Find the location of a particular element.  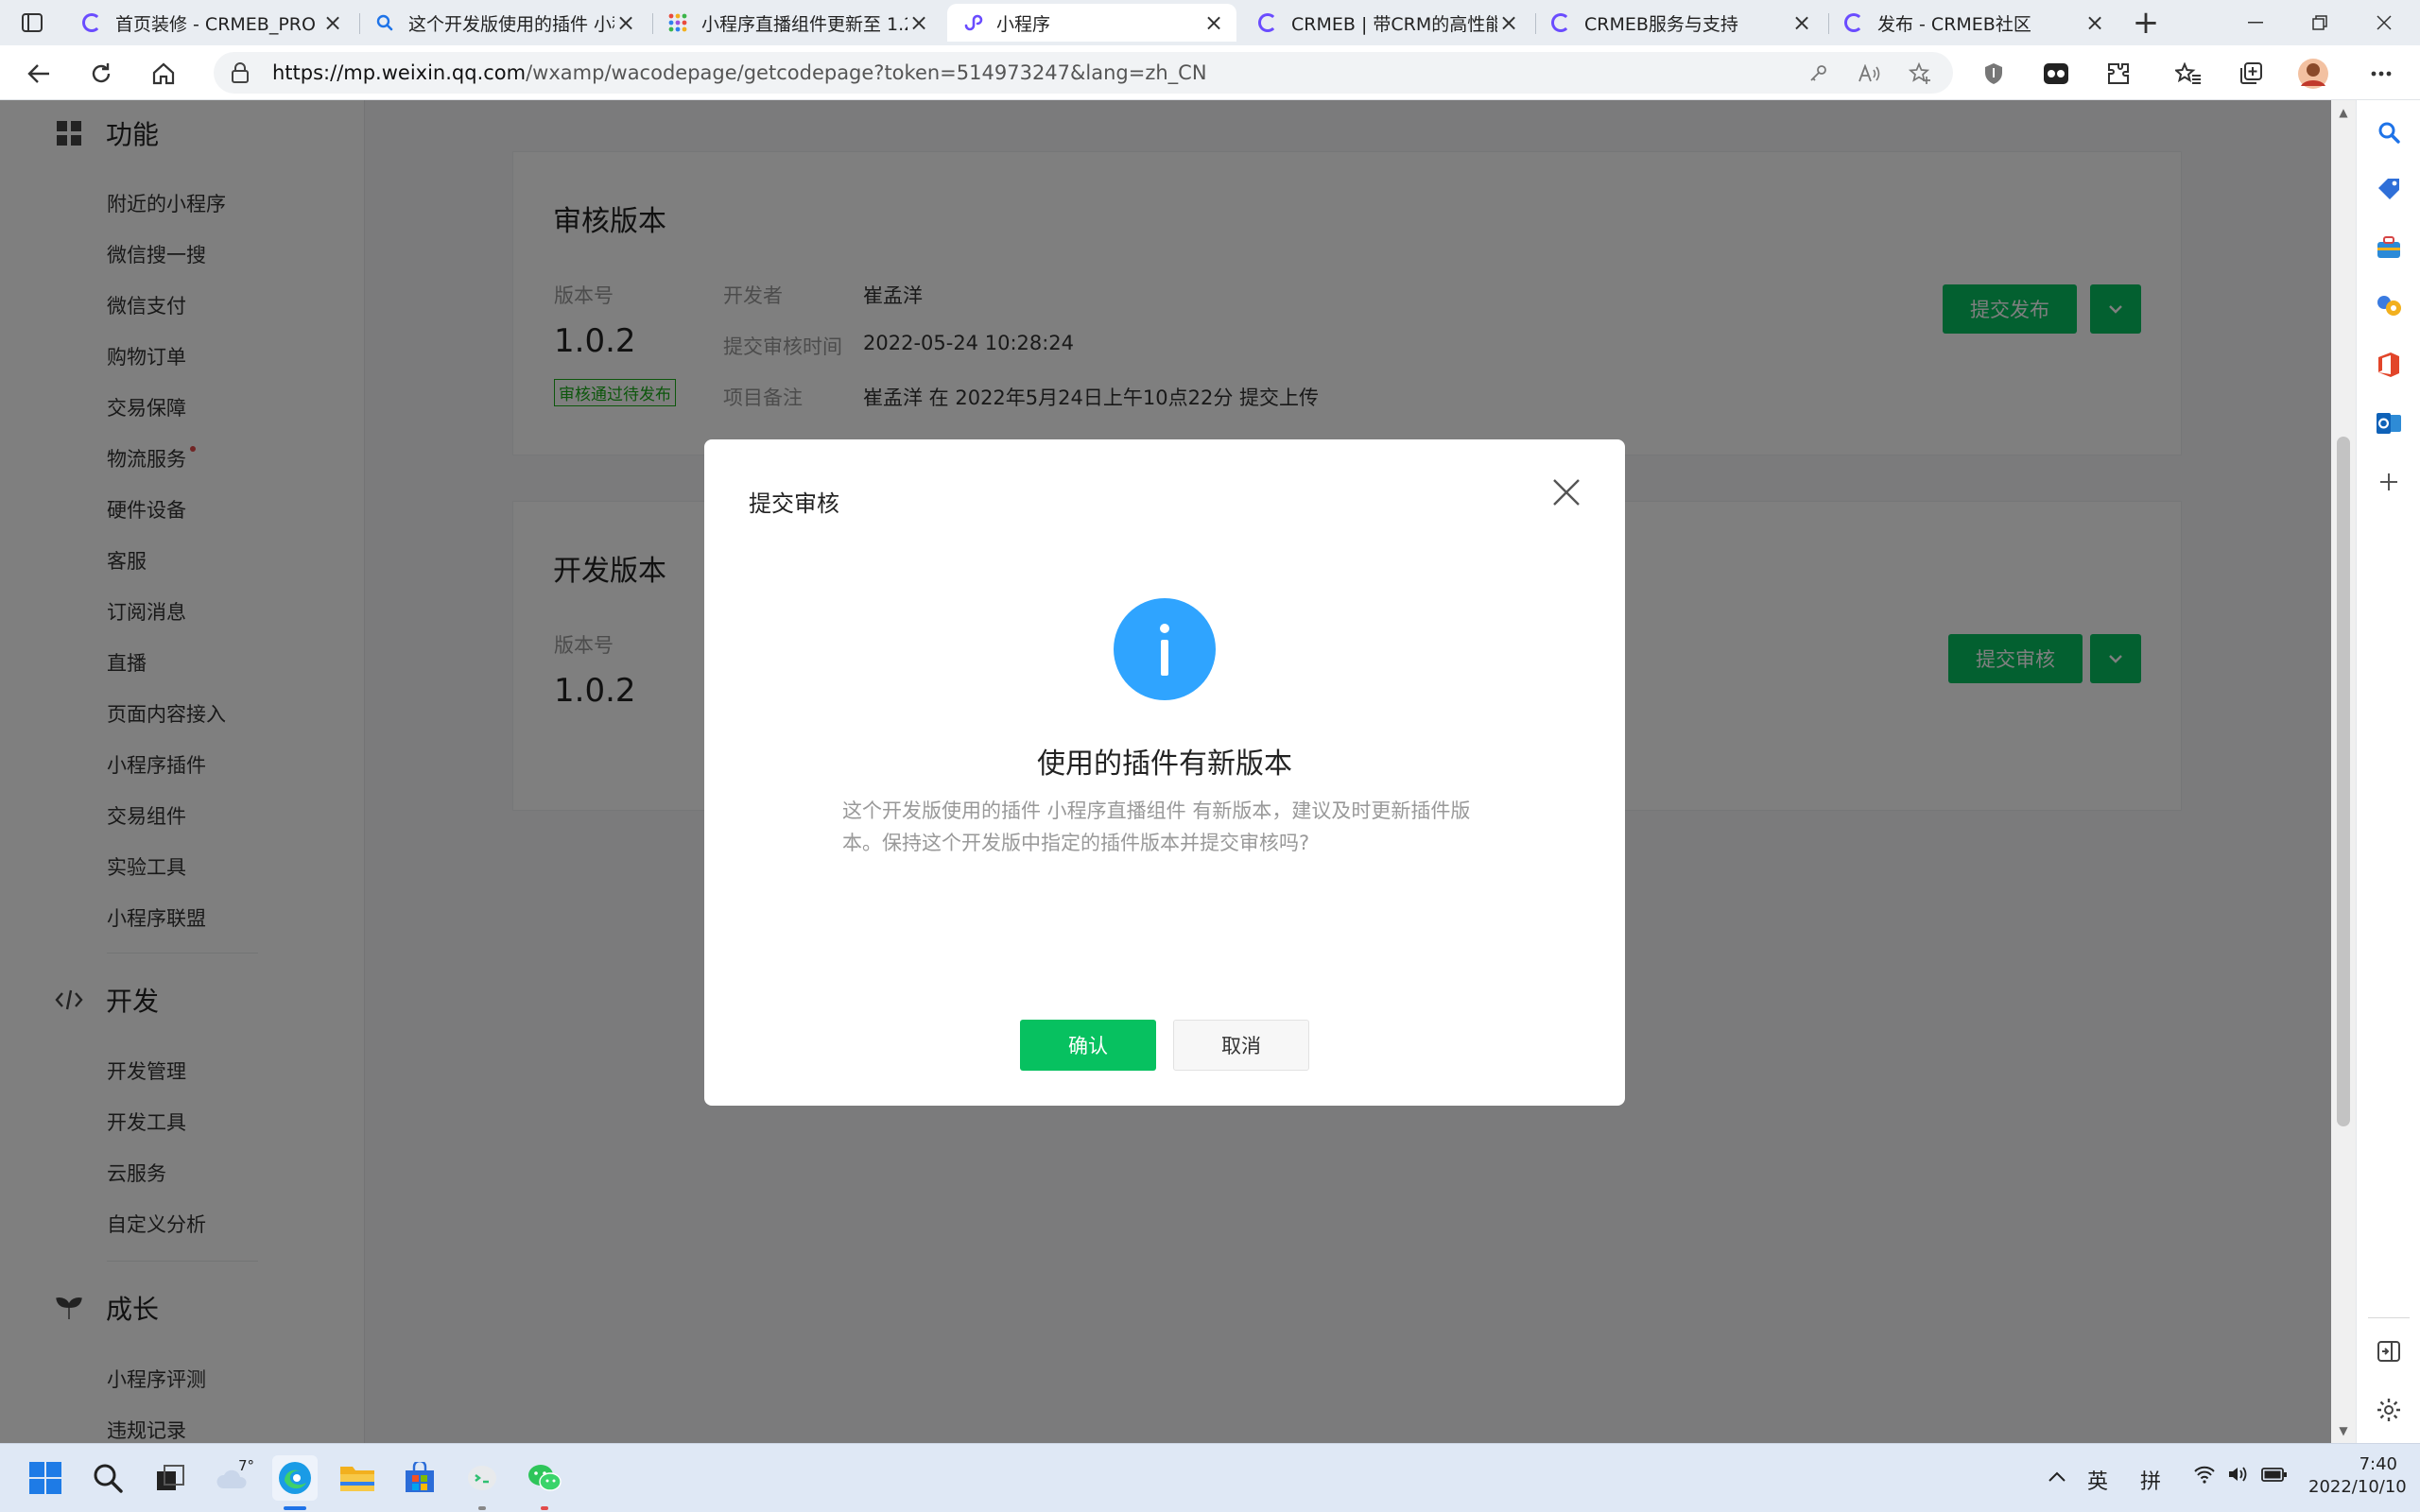

tab-title: 发布 - CRMEB社区 is located at coordinates (1954, 24).